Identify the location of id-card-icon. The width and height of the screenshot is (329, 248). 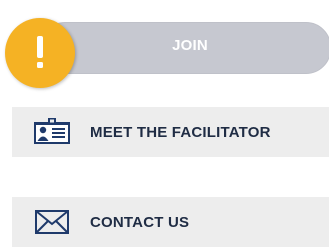
(52, 132).